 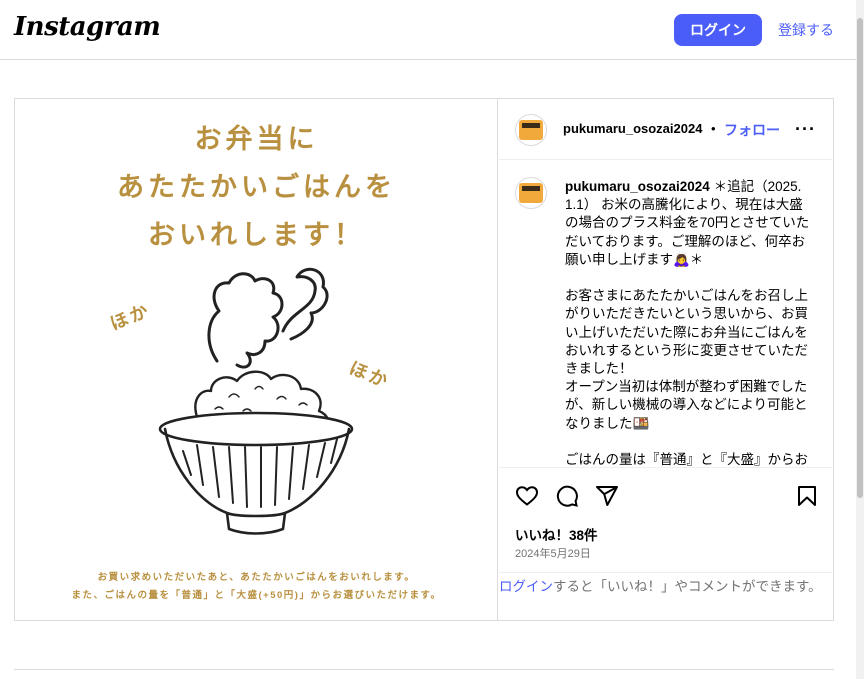 What do you see at coordinates (666, 519) in the screenshot?
I see `post-actions: いいね！38件 2024年5月29日` at bounding box center [666, 519].